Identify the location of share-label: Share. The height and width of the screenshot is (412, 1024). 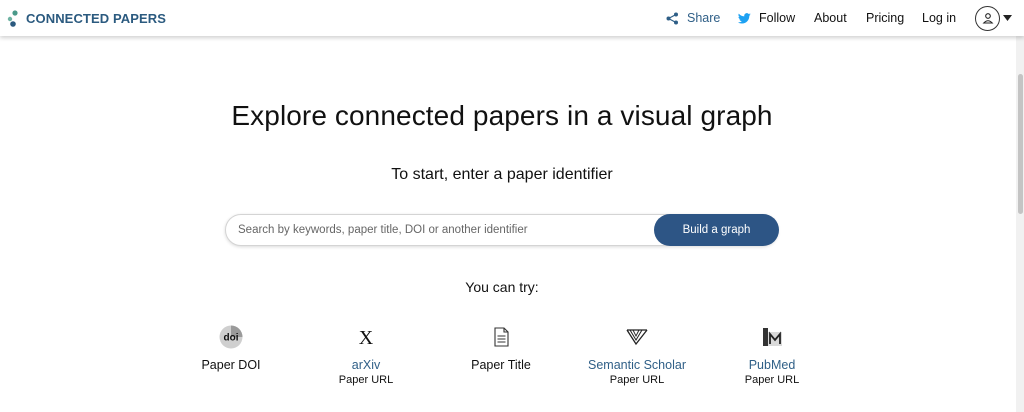
(704, 18).